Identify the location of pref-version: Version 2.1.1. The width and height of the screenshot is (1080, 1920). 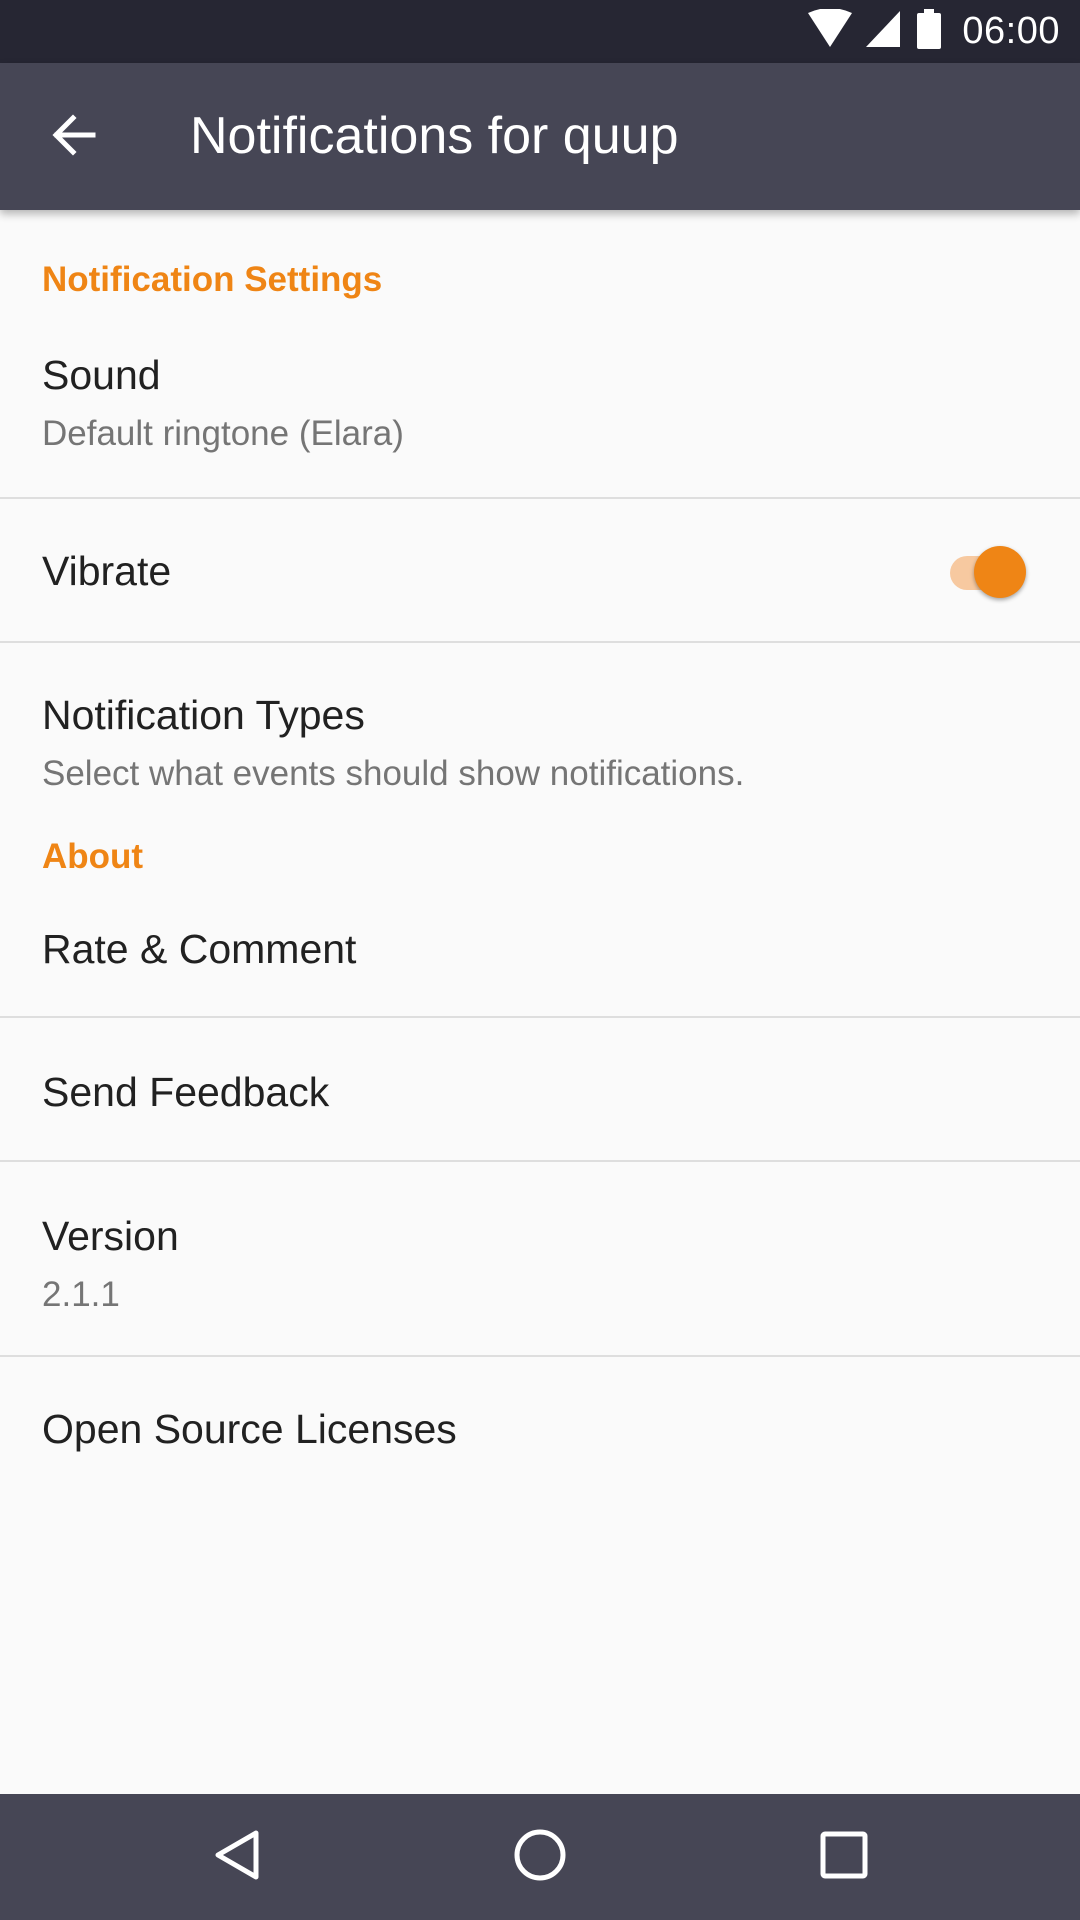
(540, 1259).